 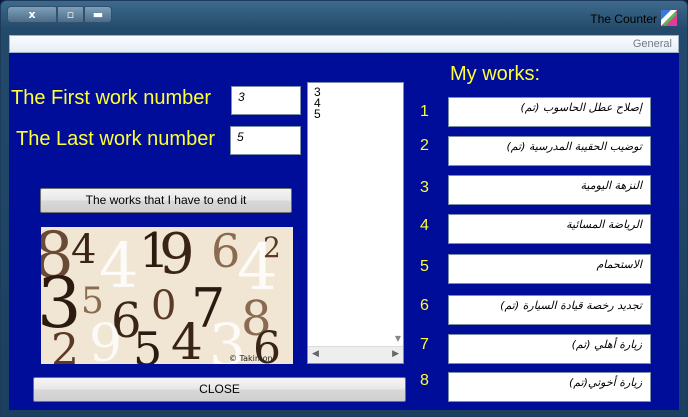 I want to click on work-number: 7, so click(x=424, y=344).